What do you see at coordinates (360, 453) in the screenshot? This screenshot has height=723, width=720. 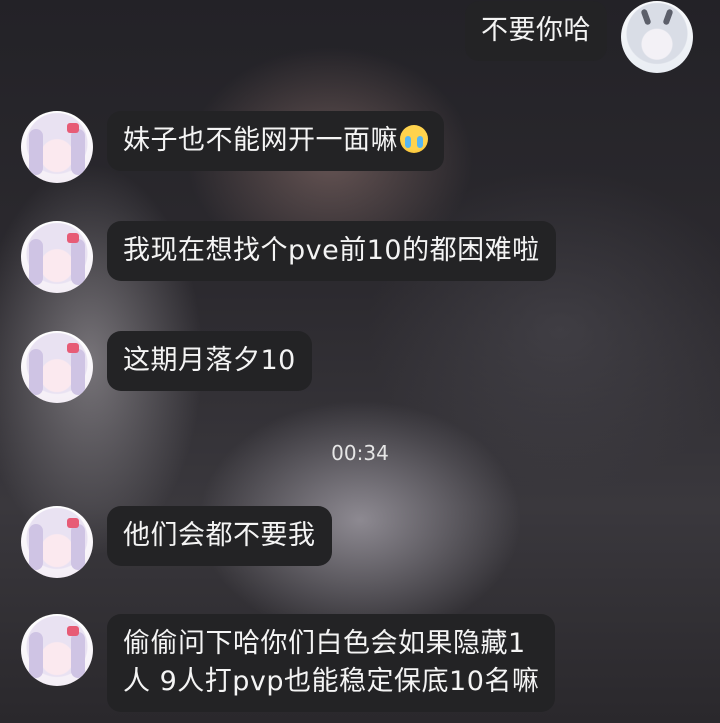 I see `message-timestamp: 00:34` at bounding box center [360, 453].